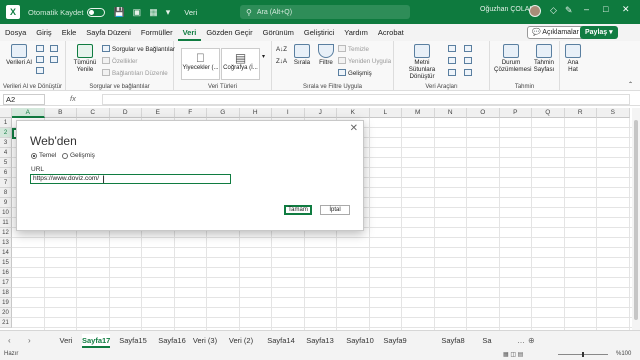  I want to click on row-header: 18, so click(6, 293).